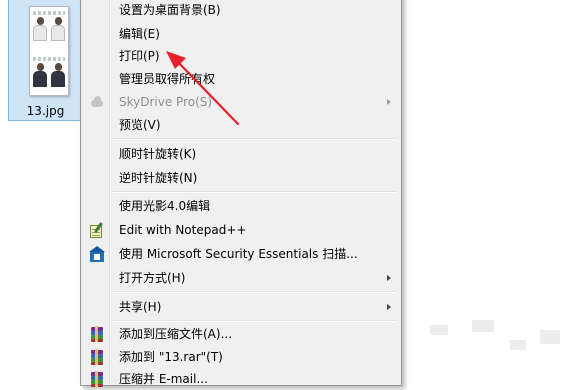  What do you see at coordinates (207, 92) in the screenshot?
I see `arrow-shaft` at bounding box center [207, 92].